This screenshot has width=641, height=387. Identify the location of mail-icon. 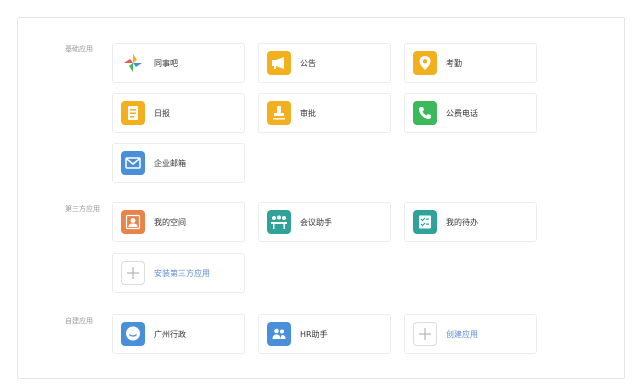
(133, 163).